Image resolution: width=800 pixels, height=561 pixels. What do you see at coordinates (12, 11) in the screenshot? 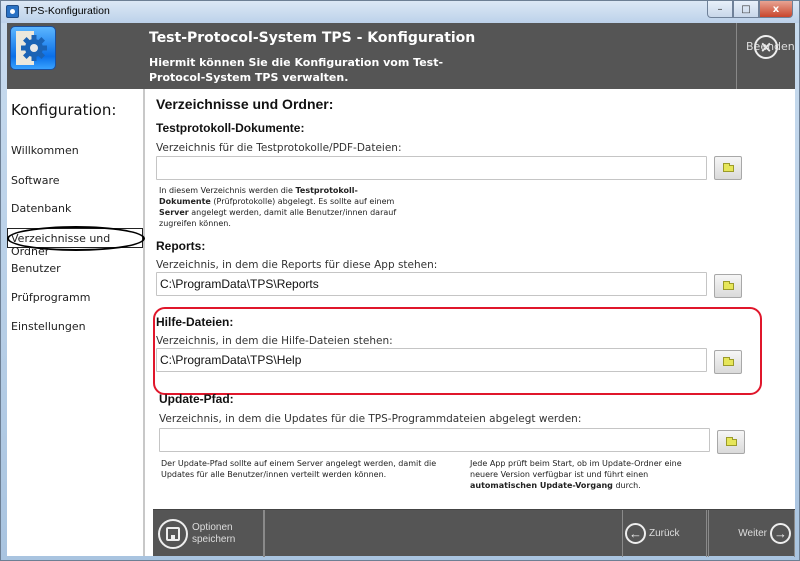
I see `app-icon` at bounding box center [12, 11].